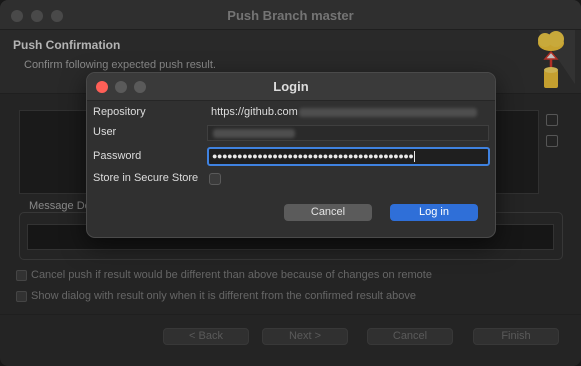  What do you see at coordinates (105, 132) in the screenshot?
I see `user-label: User` at bounding box center [105, 132].